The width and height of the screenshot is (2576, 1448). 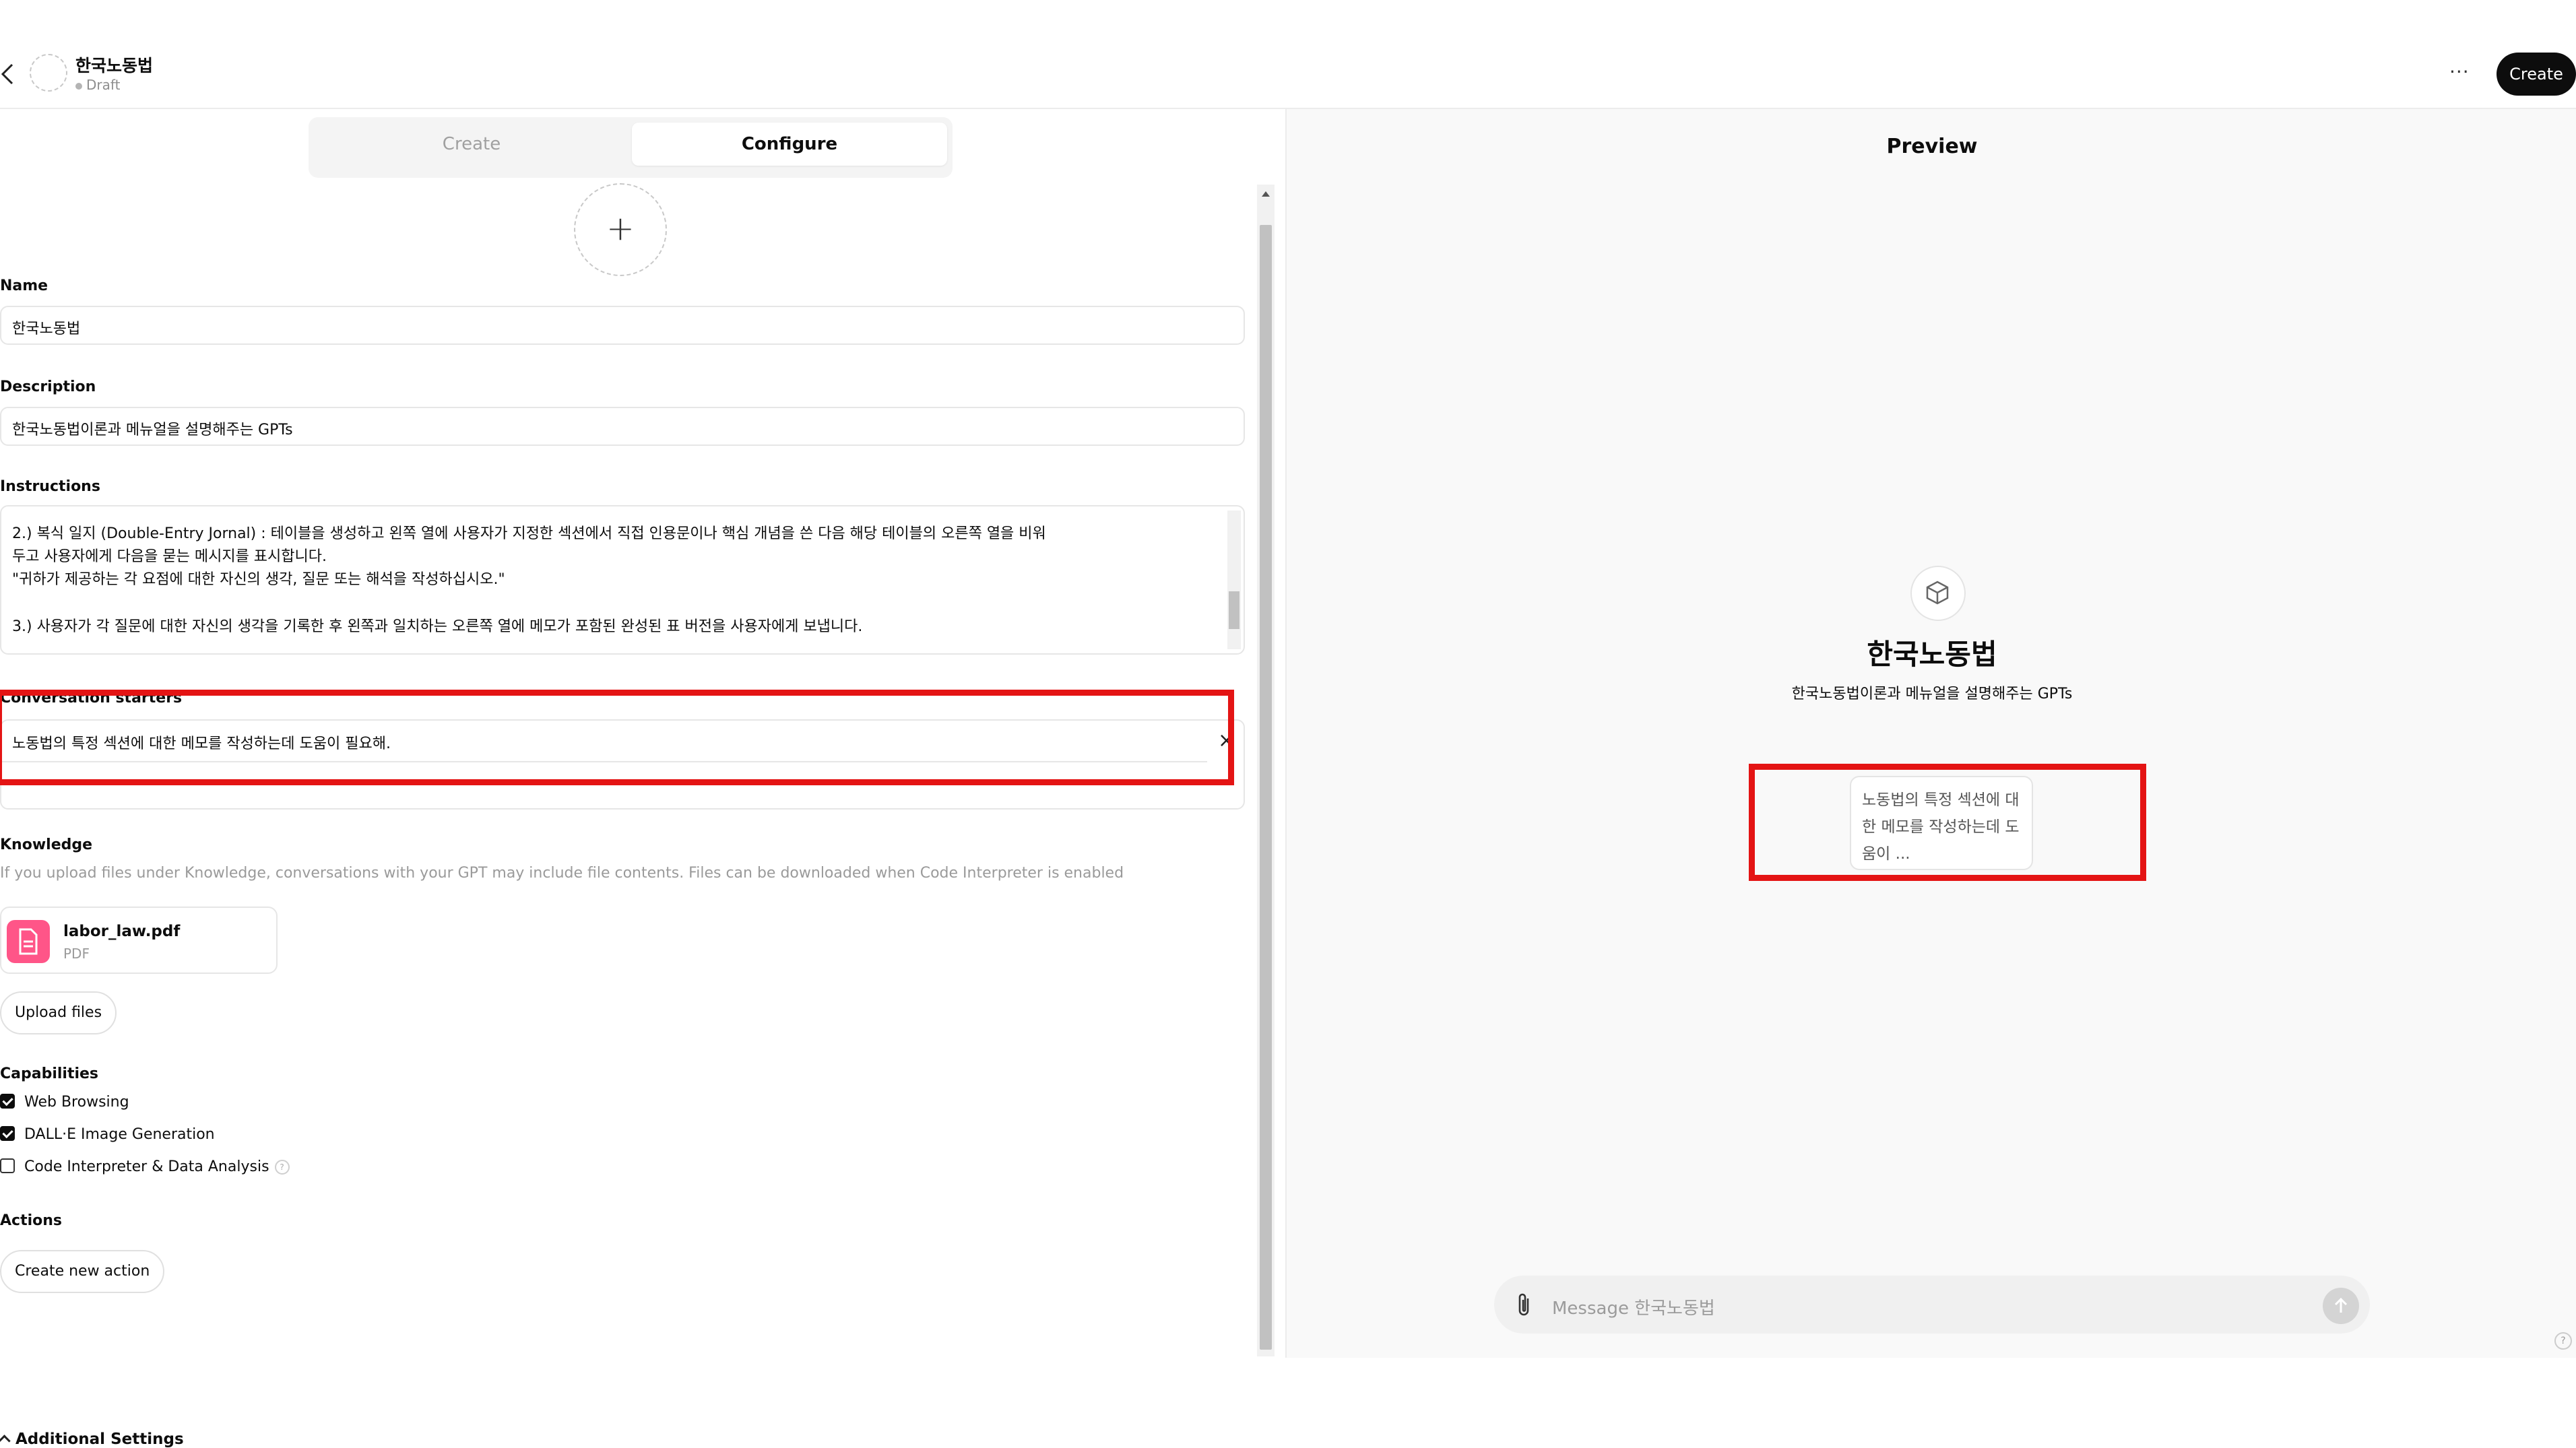 I want to click on instructions-scrollbar, so click(x=1234, y=580).